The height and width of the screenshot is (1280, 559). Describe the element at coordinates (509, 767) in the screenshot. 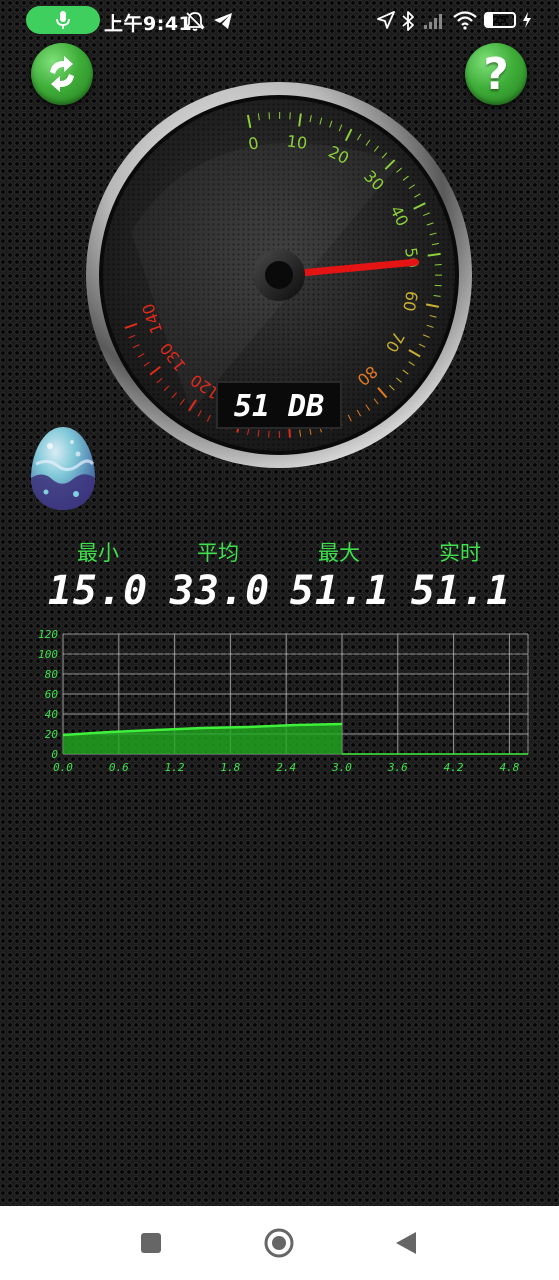

I see `chart-x-tick-label: 4.8` at that location.